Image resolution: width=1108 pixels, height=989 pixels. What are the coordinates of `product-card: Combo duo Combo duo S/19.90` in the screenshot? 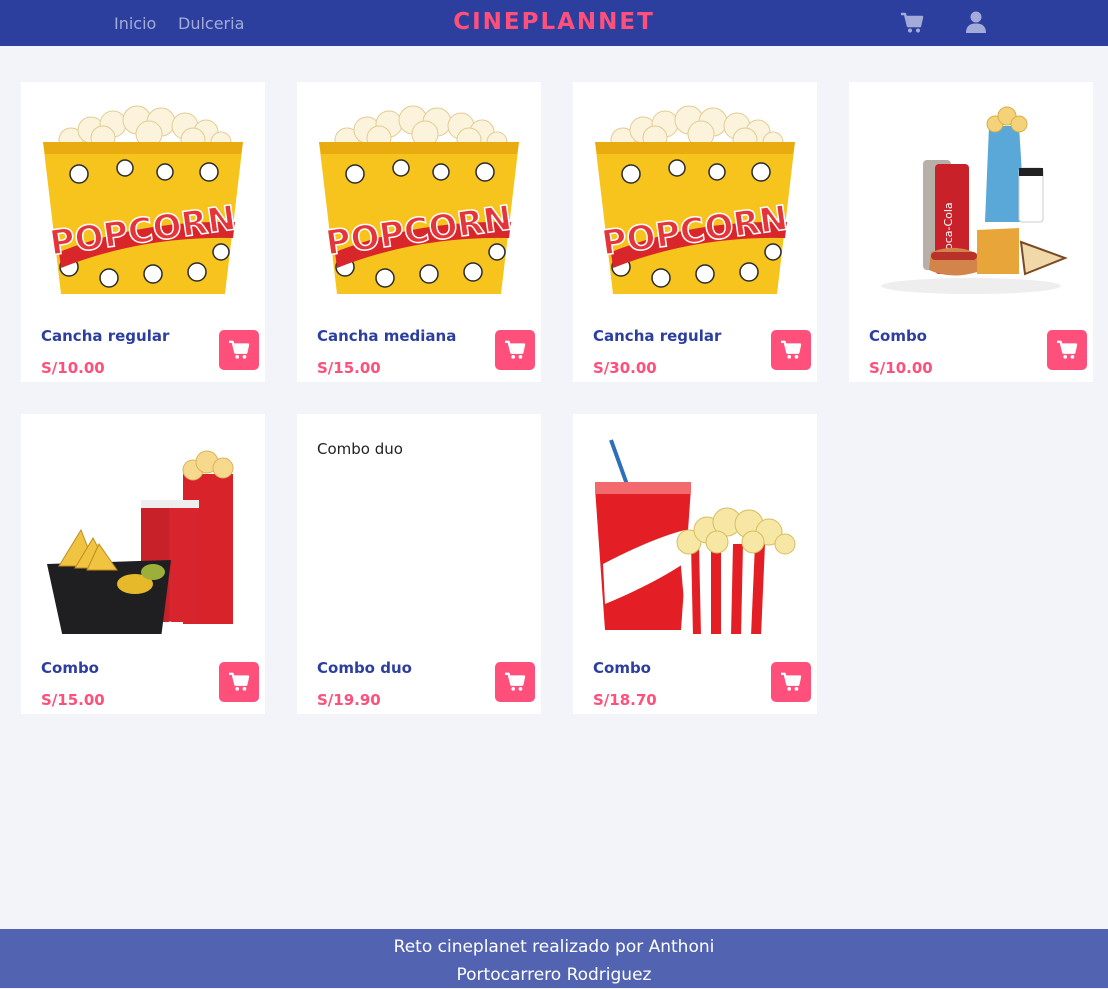 It's located at (419, 564).